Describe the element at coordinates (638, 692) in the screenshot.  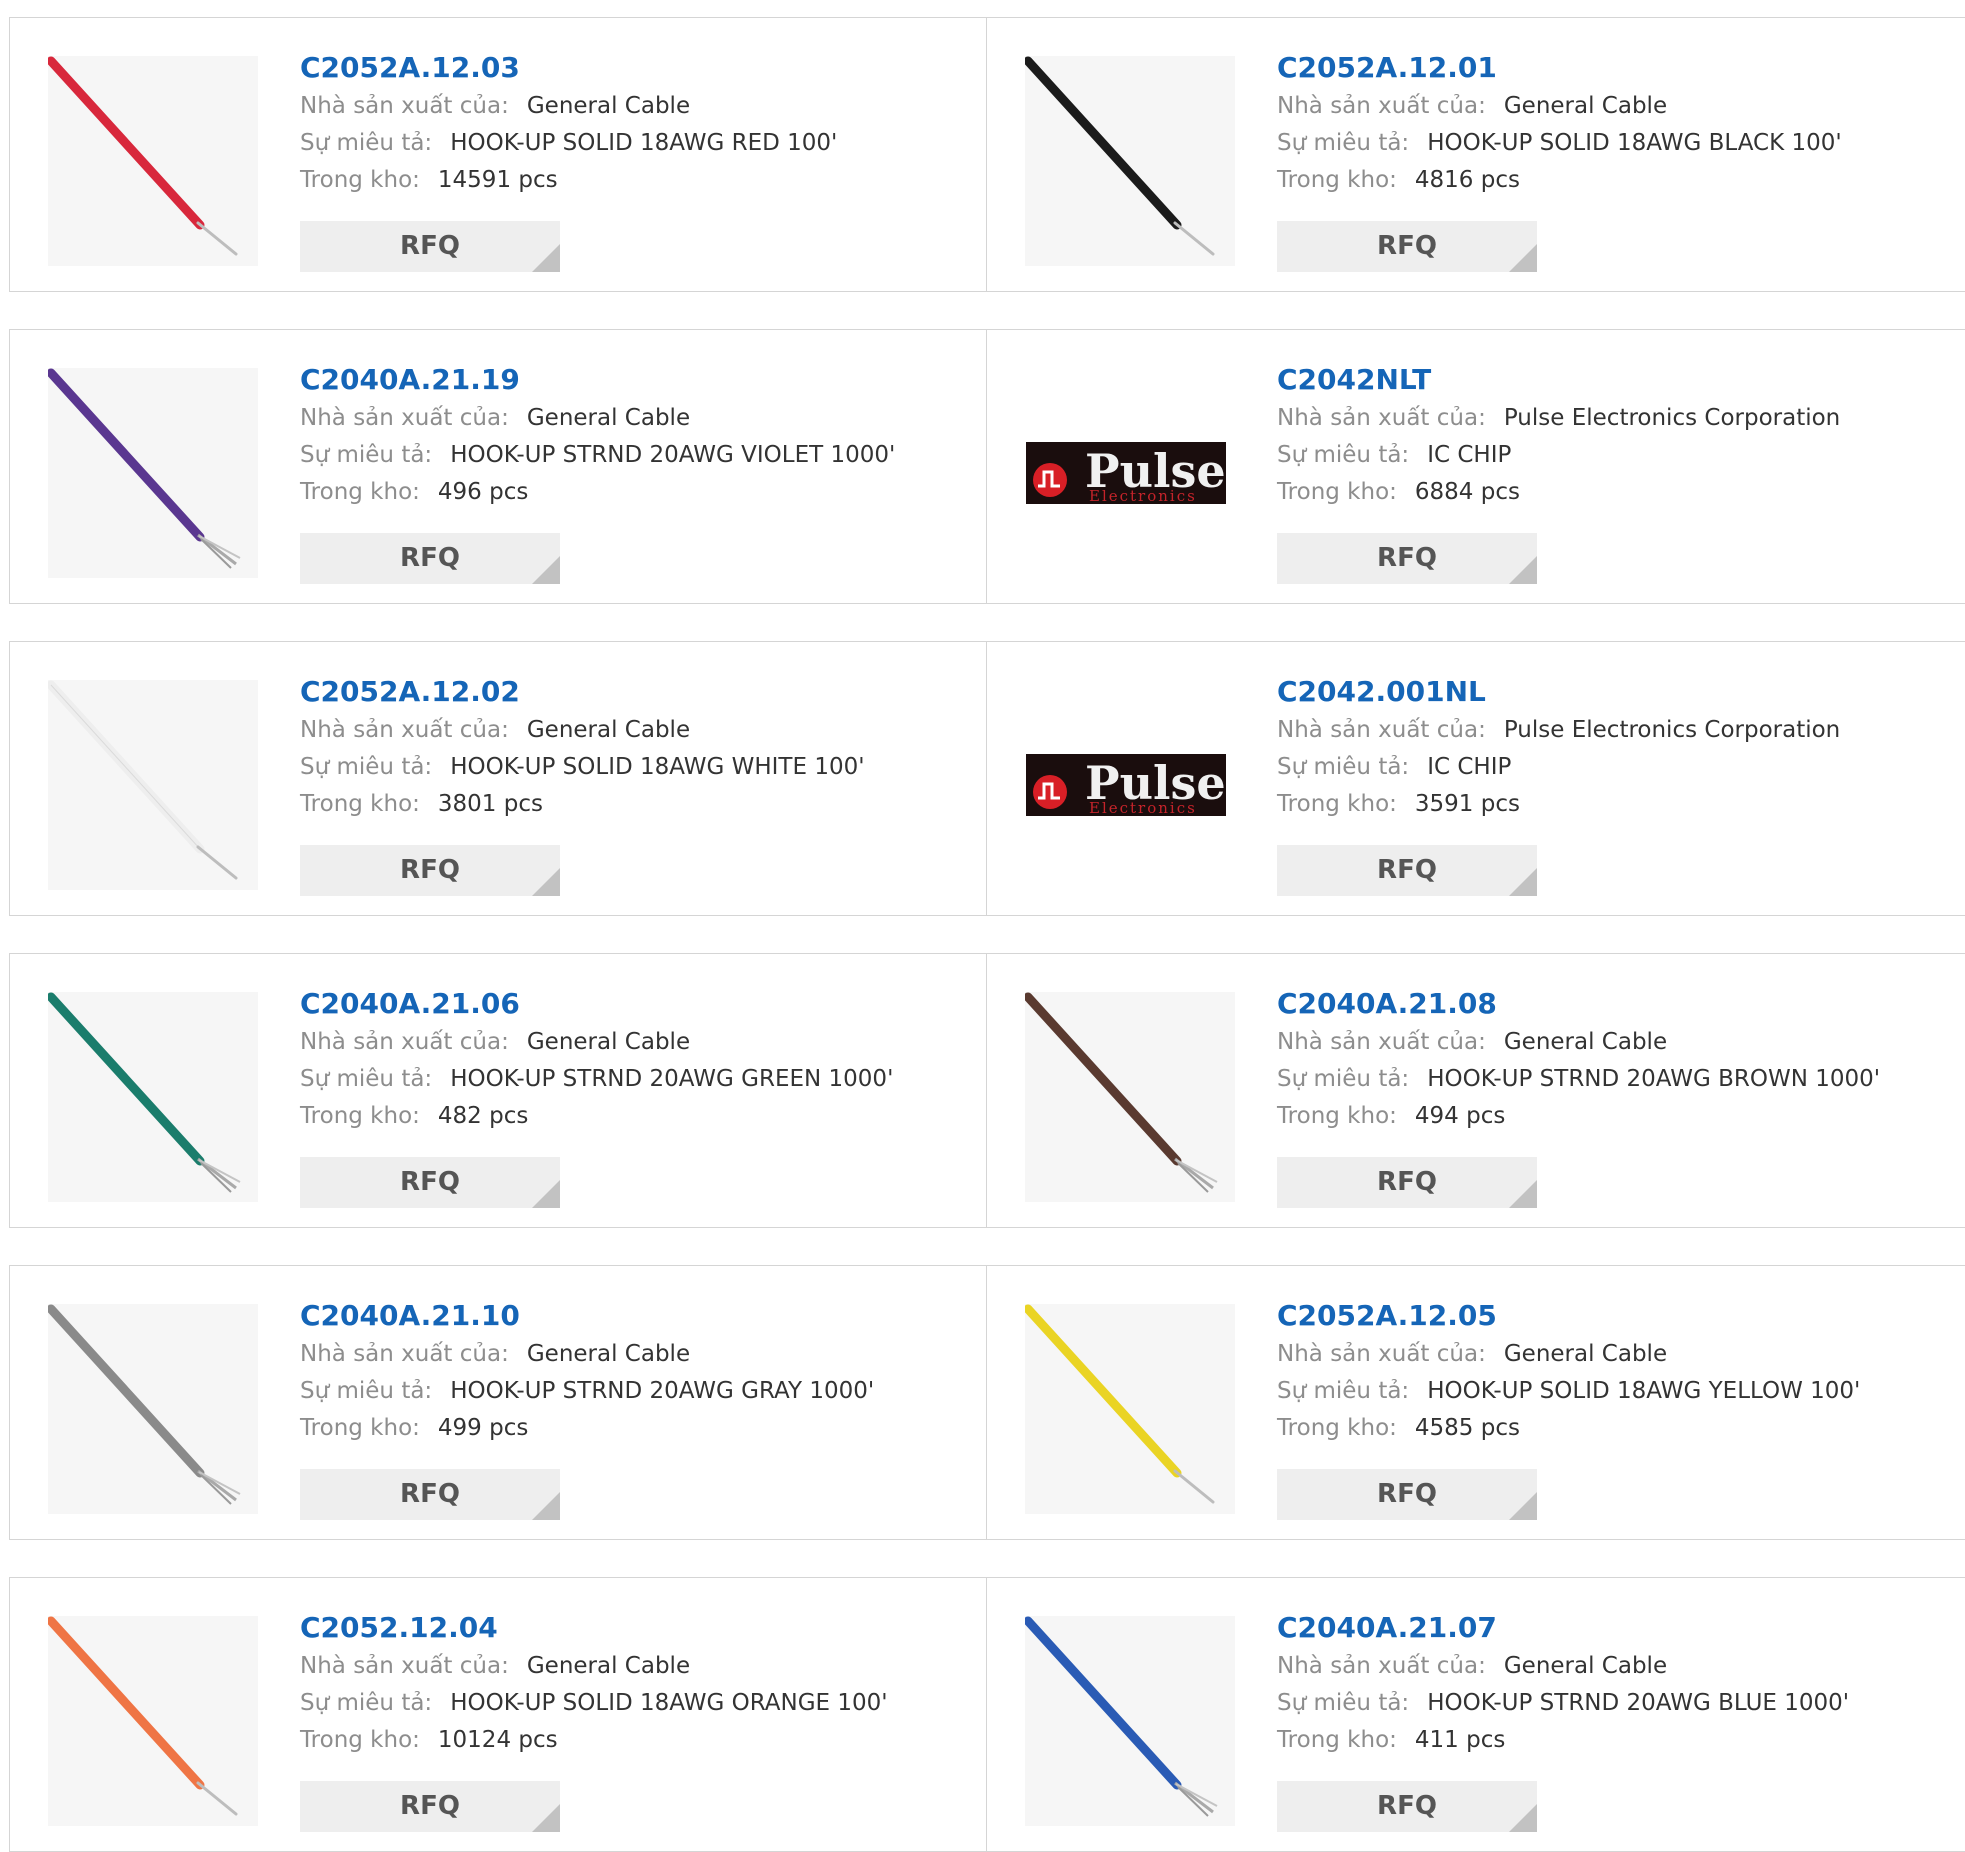
I see `part-number-link: C2052A.12.02` at that location.